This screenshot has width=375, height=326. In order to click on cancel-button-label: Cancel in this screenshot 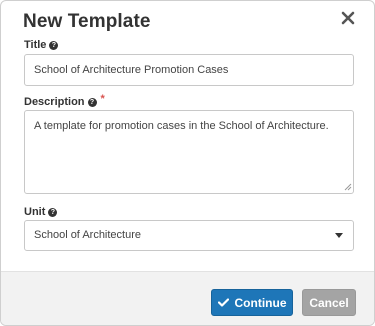, I will do `click(329, 302)`.